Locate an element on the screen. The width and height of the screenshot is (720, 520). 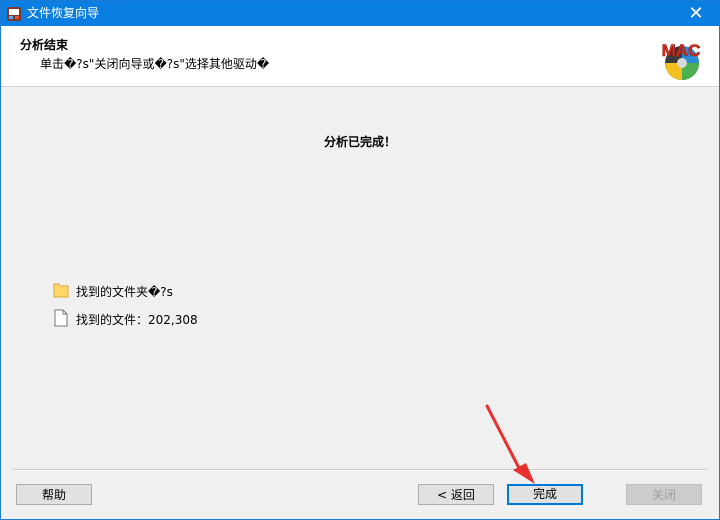
title-bar: 文件恢复向导 ✕ is located at coordinates (360, 13).